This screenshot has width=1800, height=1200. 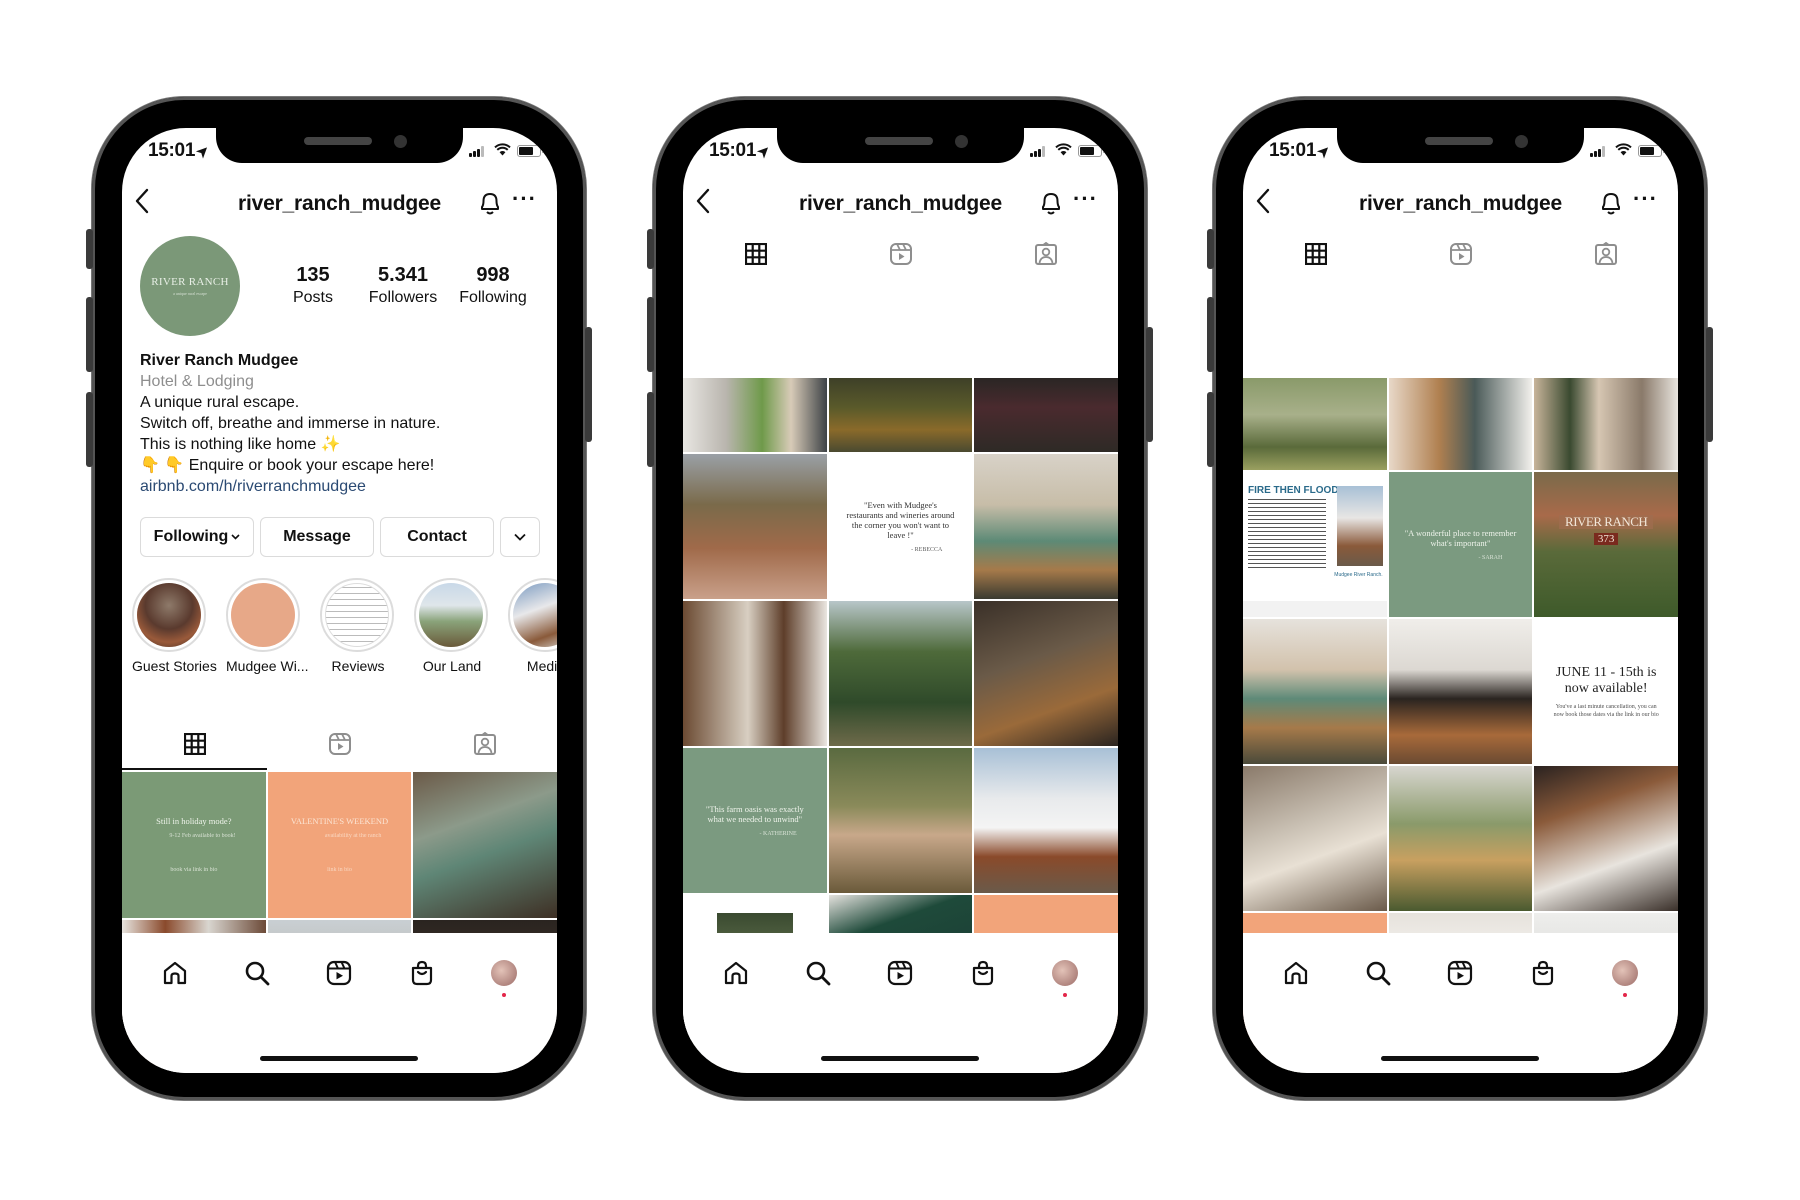 I want to click on profile-tabs, so click(x=1460, y=254).